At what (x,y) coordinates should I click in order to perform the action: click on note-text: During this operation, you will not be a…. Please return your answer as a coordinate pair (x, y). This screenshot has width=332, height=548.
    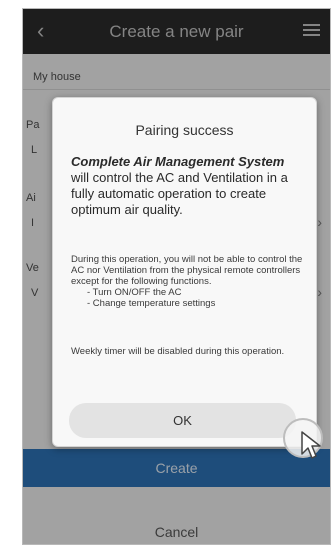
    Looking at the image, I should click on (187, 270).